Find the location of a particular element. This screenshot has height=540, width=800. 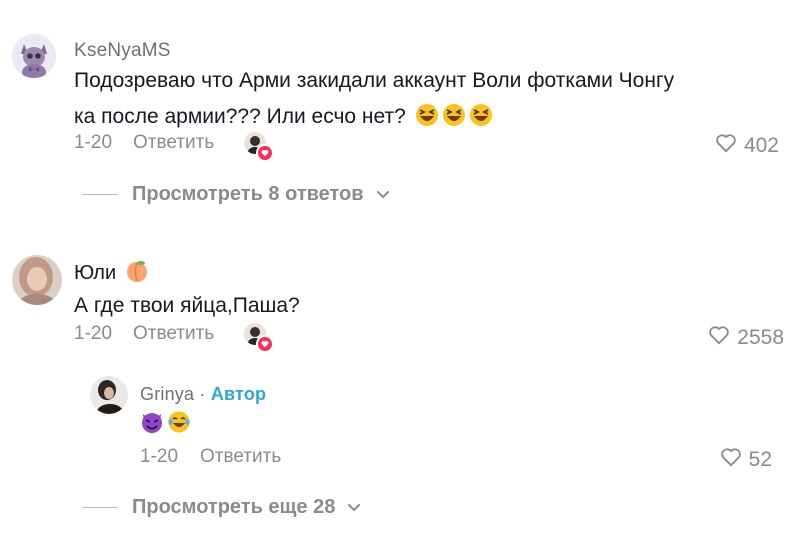

like-count: 52 is located at coordinates (760, 459).